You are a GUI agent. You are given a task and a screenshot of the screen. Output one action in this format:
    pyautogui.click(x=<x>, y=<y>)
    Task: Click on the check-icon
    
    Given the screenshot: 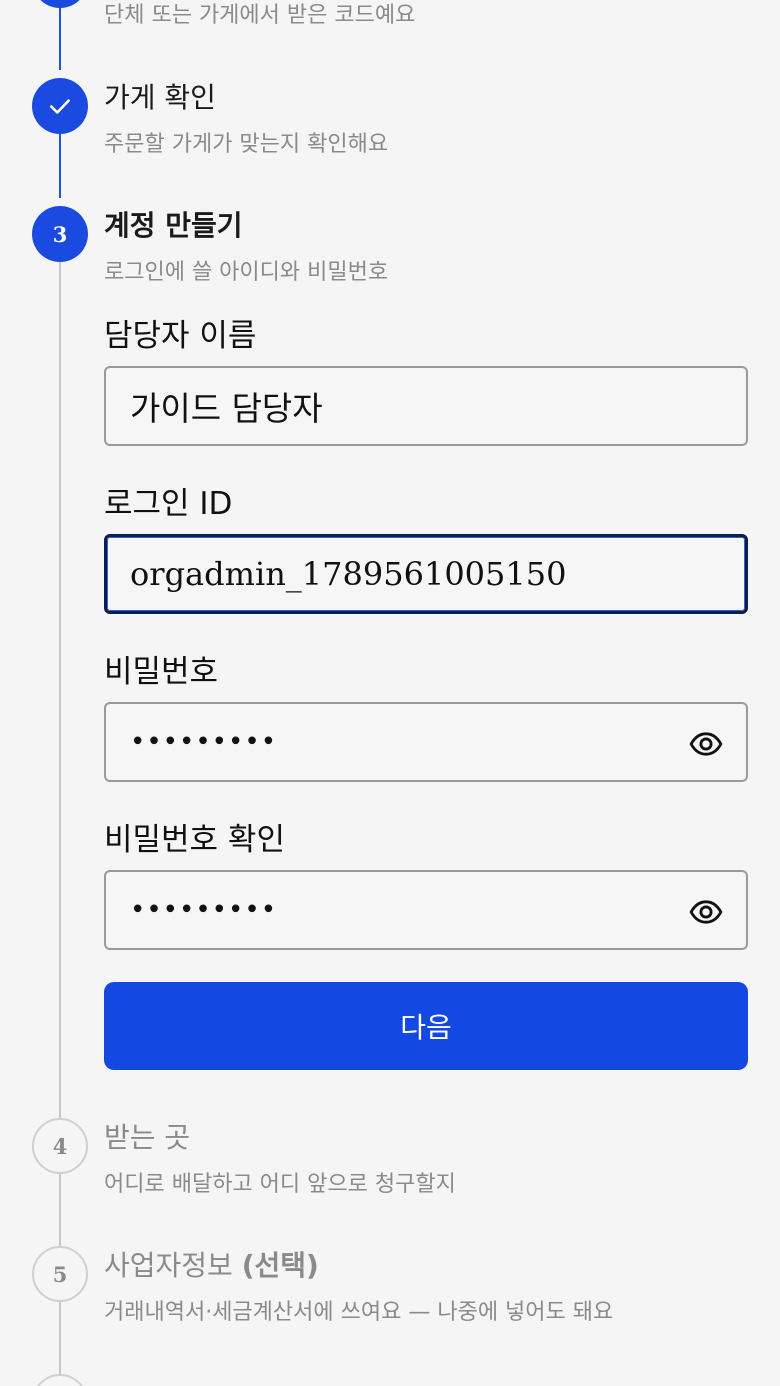 What is the action you would take?
    pyautogui.click(x=60, y=106)
    